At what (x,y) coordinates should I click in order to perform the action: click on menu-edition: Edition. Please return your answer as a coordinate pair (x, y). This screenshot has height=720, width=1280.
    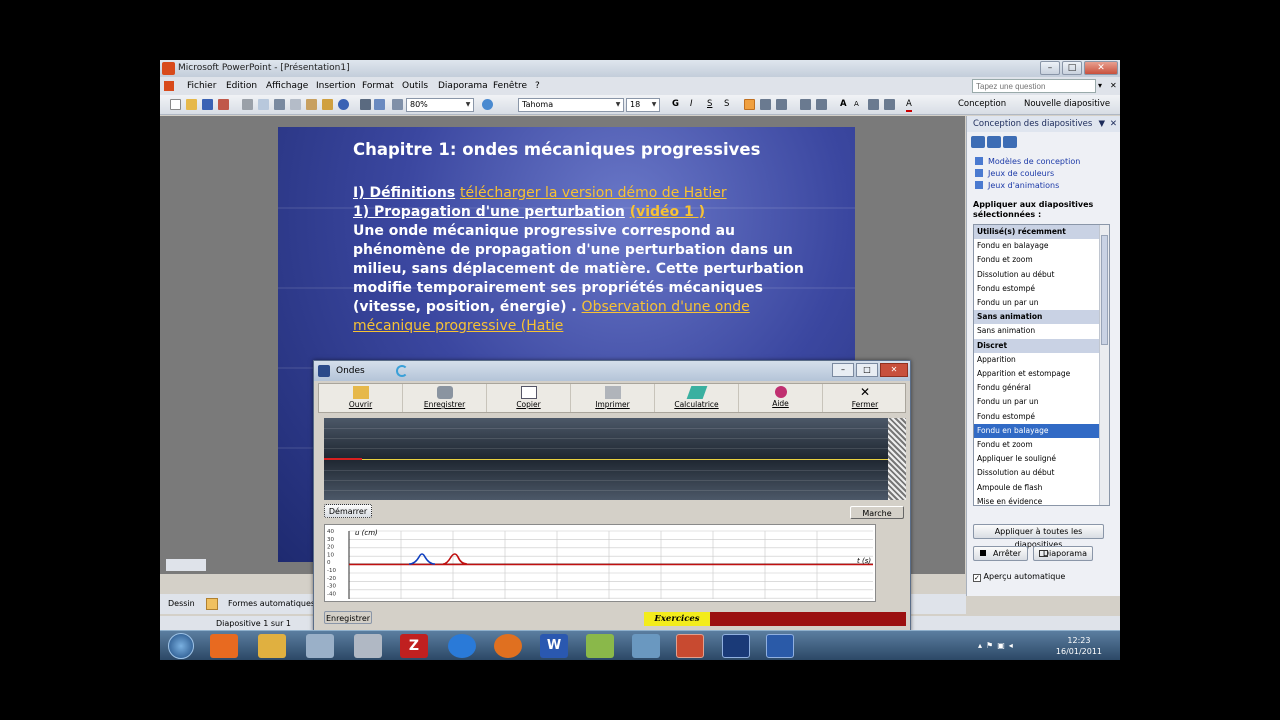
    Looking at the image, I should click on (241, 86).